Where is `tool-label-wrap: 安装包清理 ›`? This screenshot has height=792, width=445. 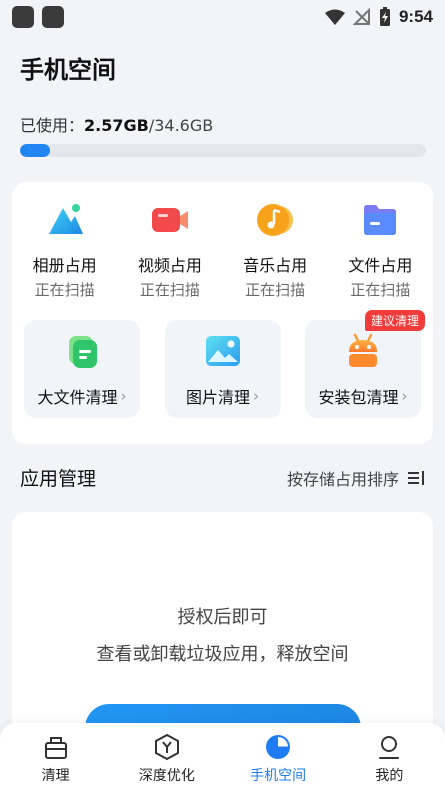
tool-label-wrap: 安装包清理 › is located at coordinates (362, 396).